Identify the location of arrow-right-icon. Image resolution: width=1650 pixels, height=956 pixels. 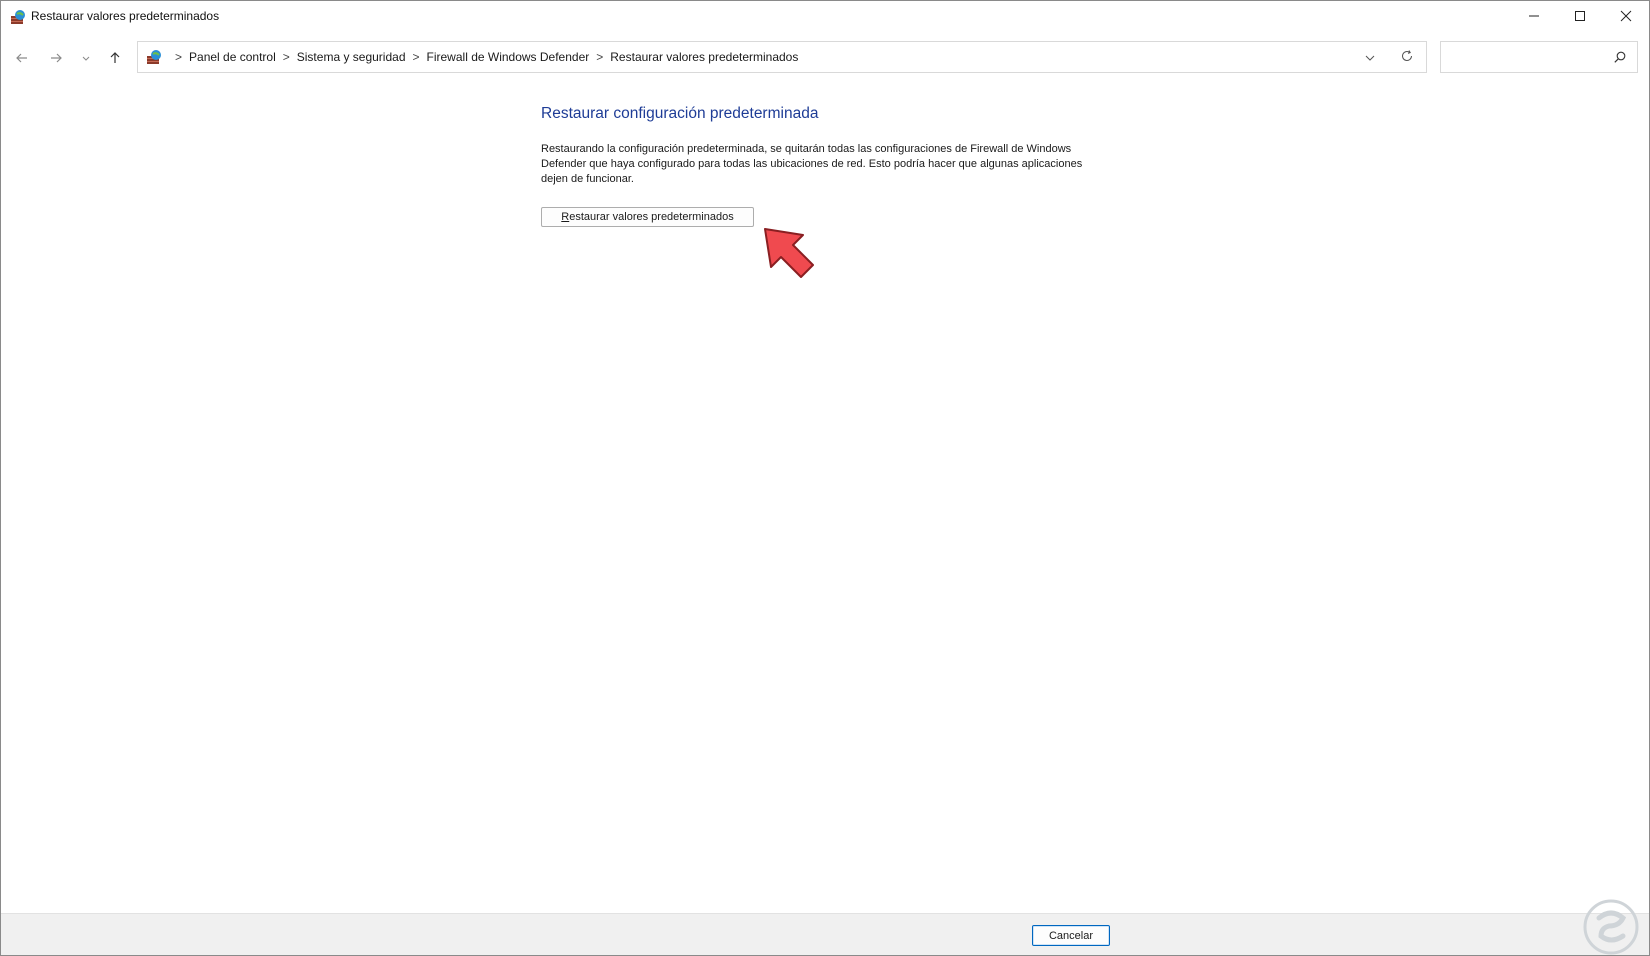
(56, 58).